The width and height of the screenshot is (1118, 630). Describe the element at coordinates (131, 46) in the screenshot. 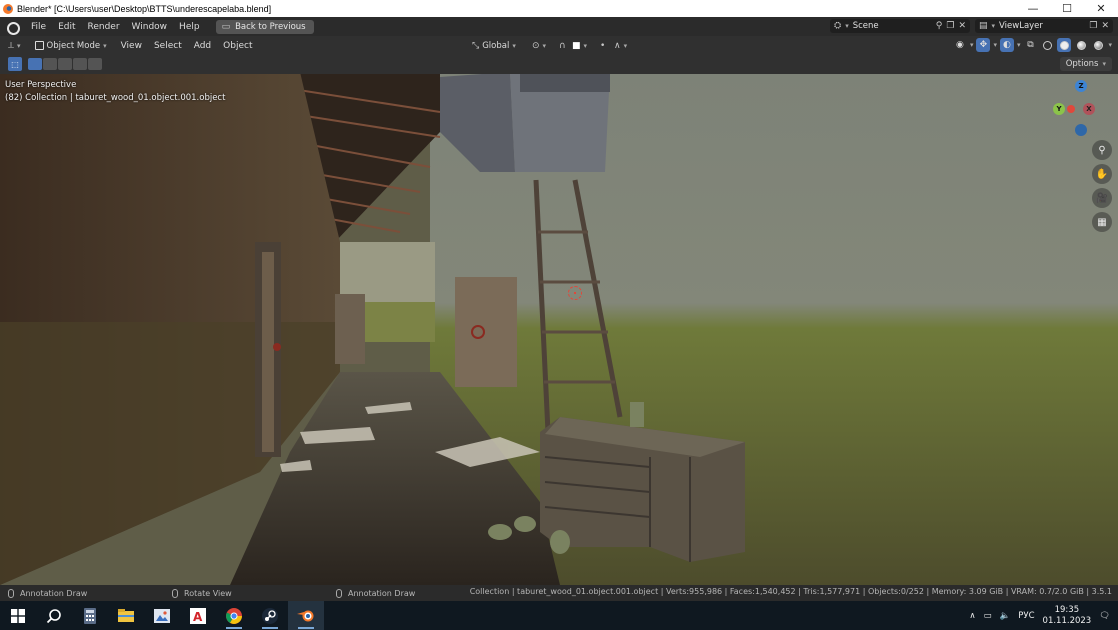

I see `menu-view: View` at that location.